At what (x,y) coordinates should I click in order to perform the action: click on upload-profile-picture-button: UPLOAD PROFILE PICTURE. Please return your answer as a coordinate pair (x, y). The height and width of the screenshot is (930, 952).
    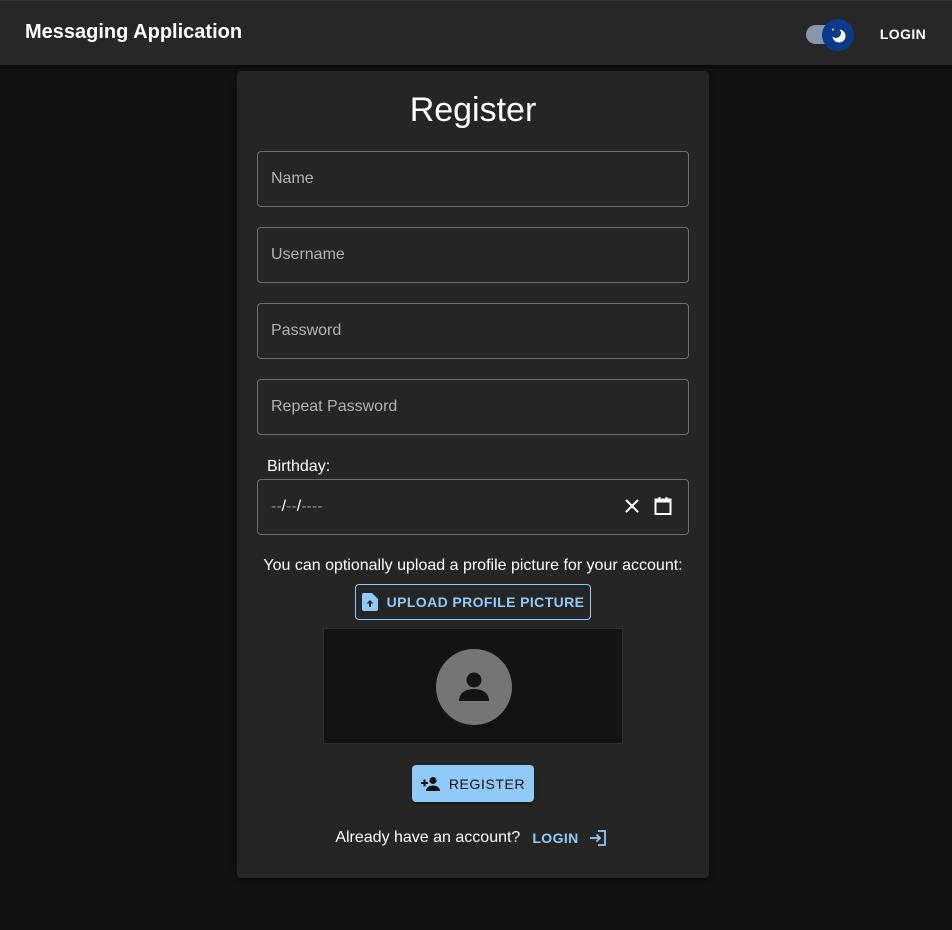
    Looking at the image, I should click on (473, 602).